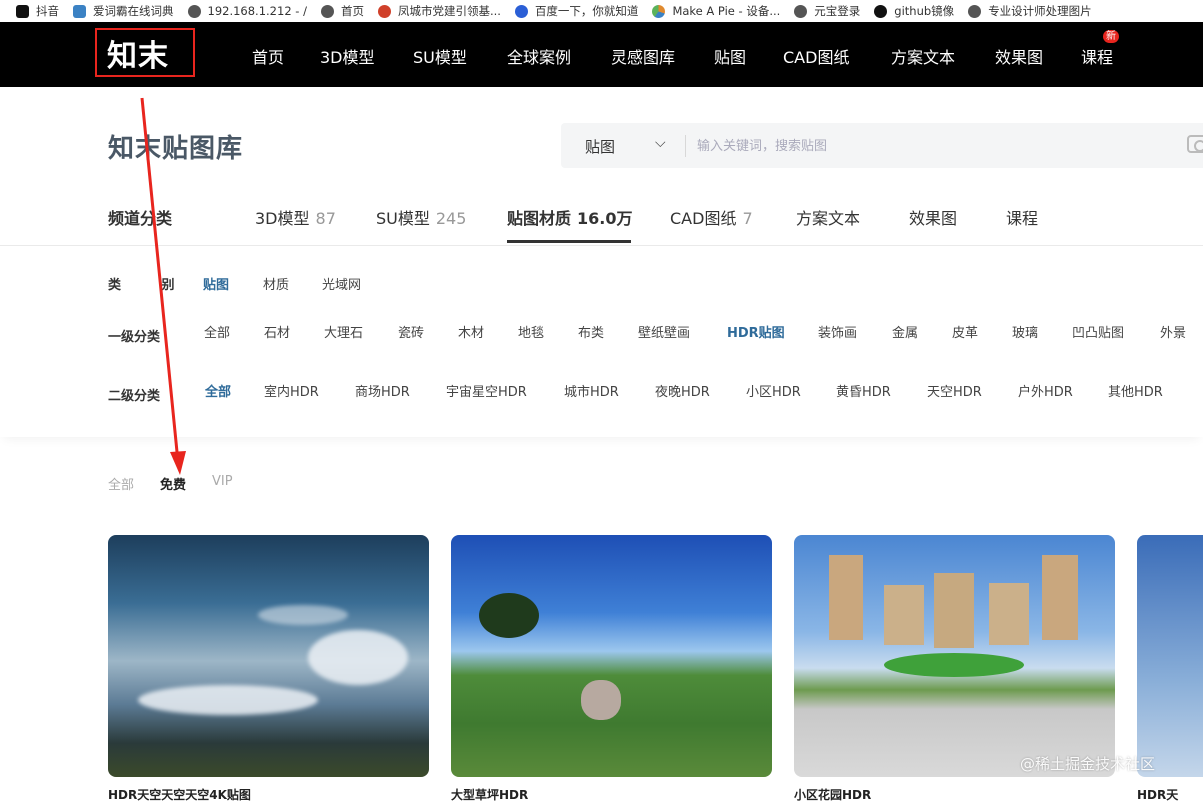  I want to click on tab-textures-materials: 贴图材质 16.0万, so click(570, 217).